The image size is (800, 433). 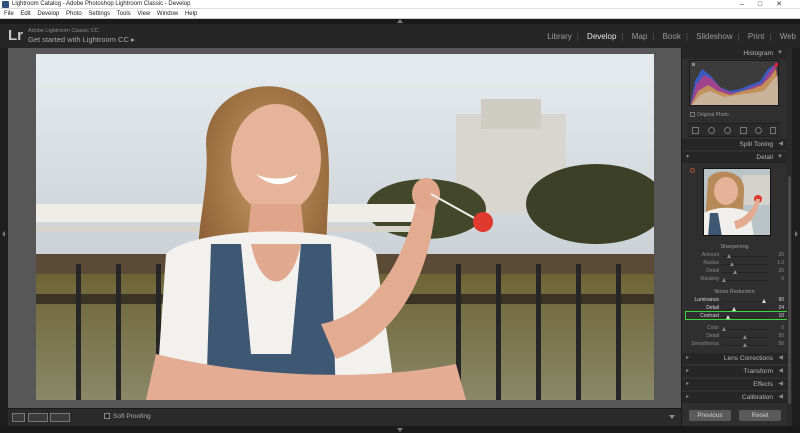 What do you see at coordinates (48, 14) in the screenshot?
I see `menu-develop: Develop` at bounding box center [48, 14].